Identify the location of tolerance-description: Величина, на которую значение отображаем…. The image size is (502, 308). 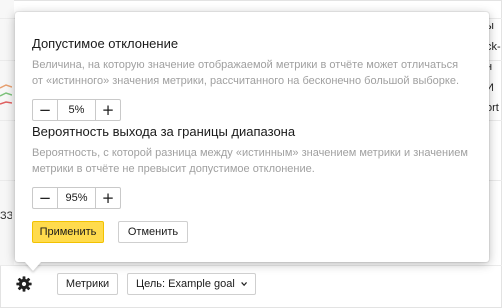
(246, 73).